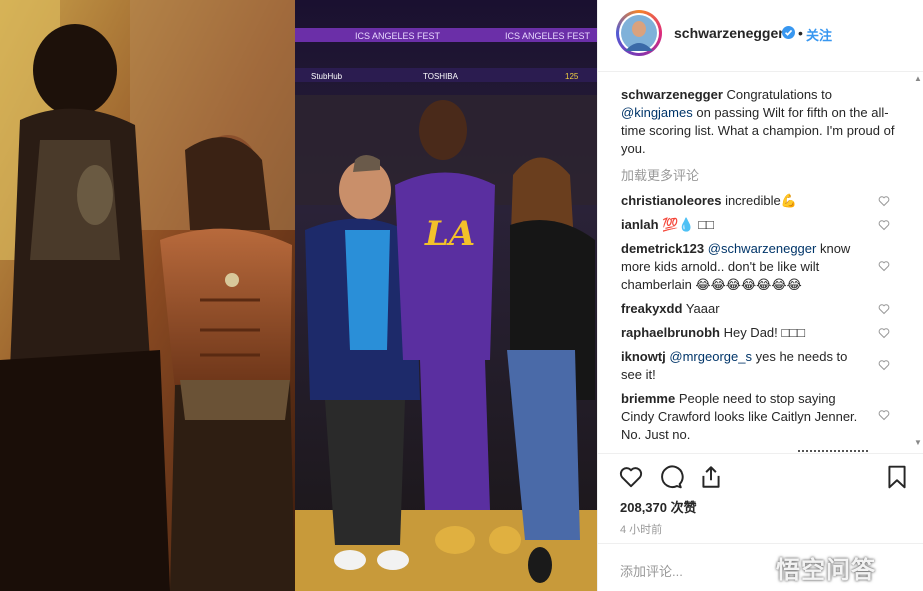 This screenshot has width=923, height=591. Describe the element at coordinates (779, 94) in the screenshot. I see `caption-text-1: Congratulations to` at that location.